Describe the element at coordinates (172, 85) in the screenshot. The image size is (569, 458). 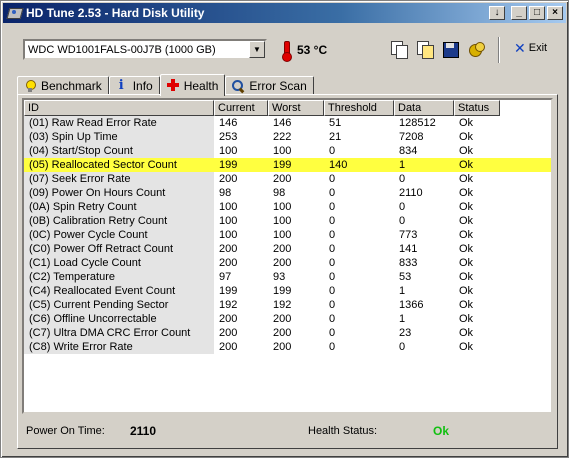
I see `health-cross-icon` at that location.